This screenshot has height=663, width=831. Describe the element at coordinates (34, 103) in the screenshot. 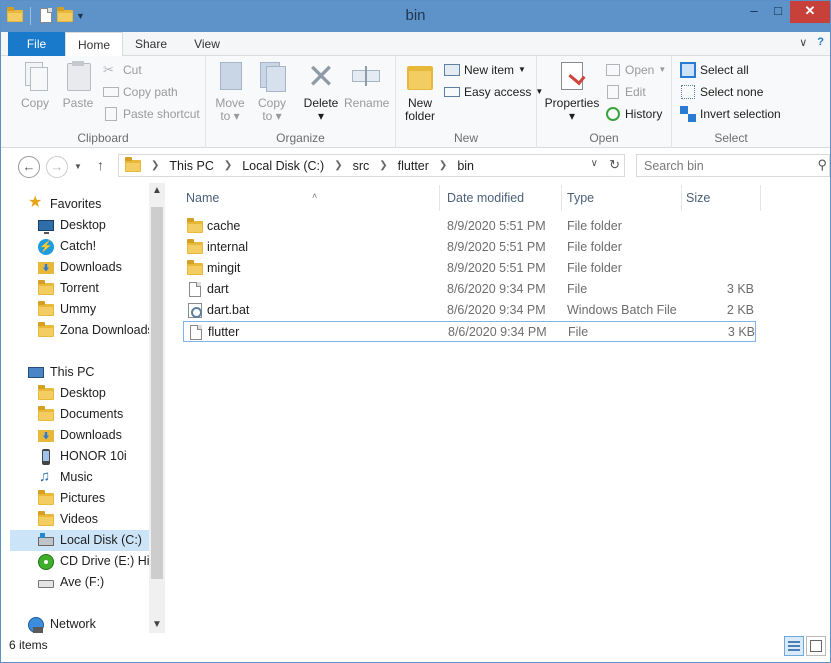

I see `copy-label: Copy` at that location.